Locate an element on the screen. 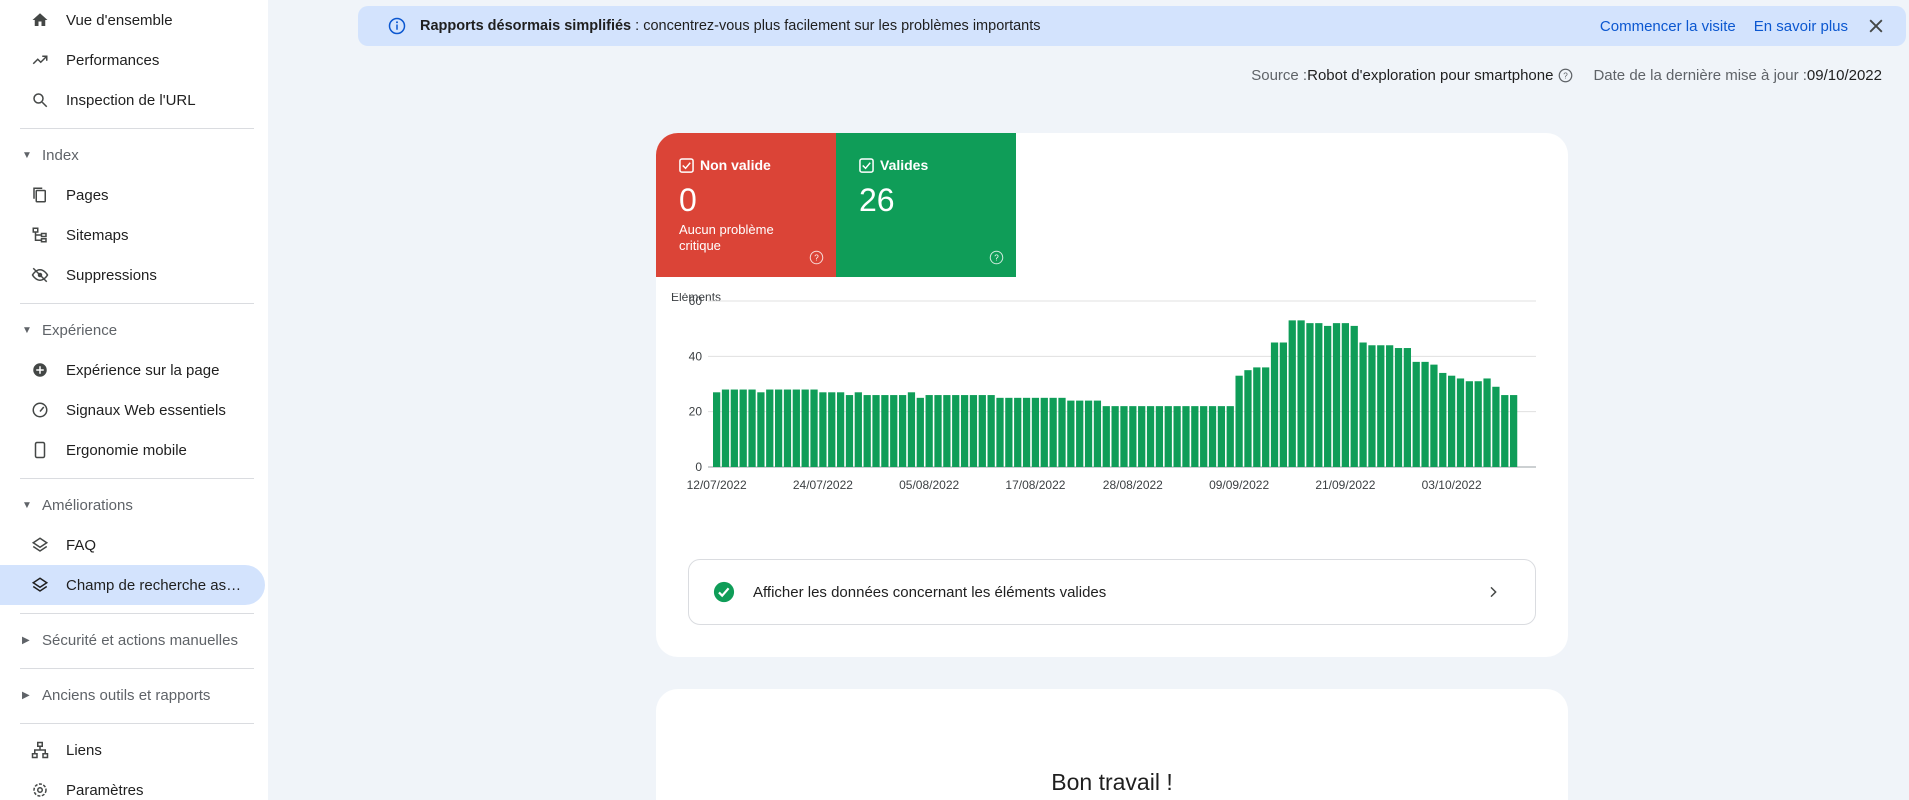 The image size is (1909, 800). y-tick-label: 20 is located at coordinates (696, 412).